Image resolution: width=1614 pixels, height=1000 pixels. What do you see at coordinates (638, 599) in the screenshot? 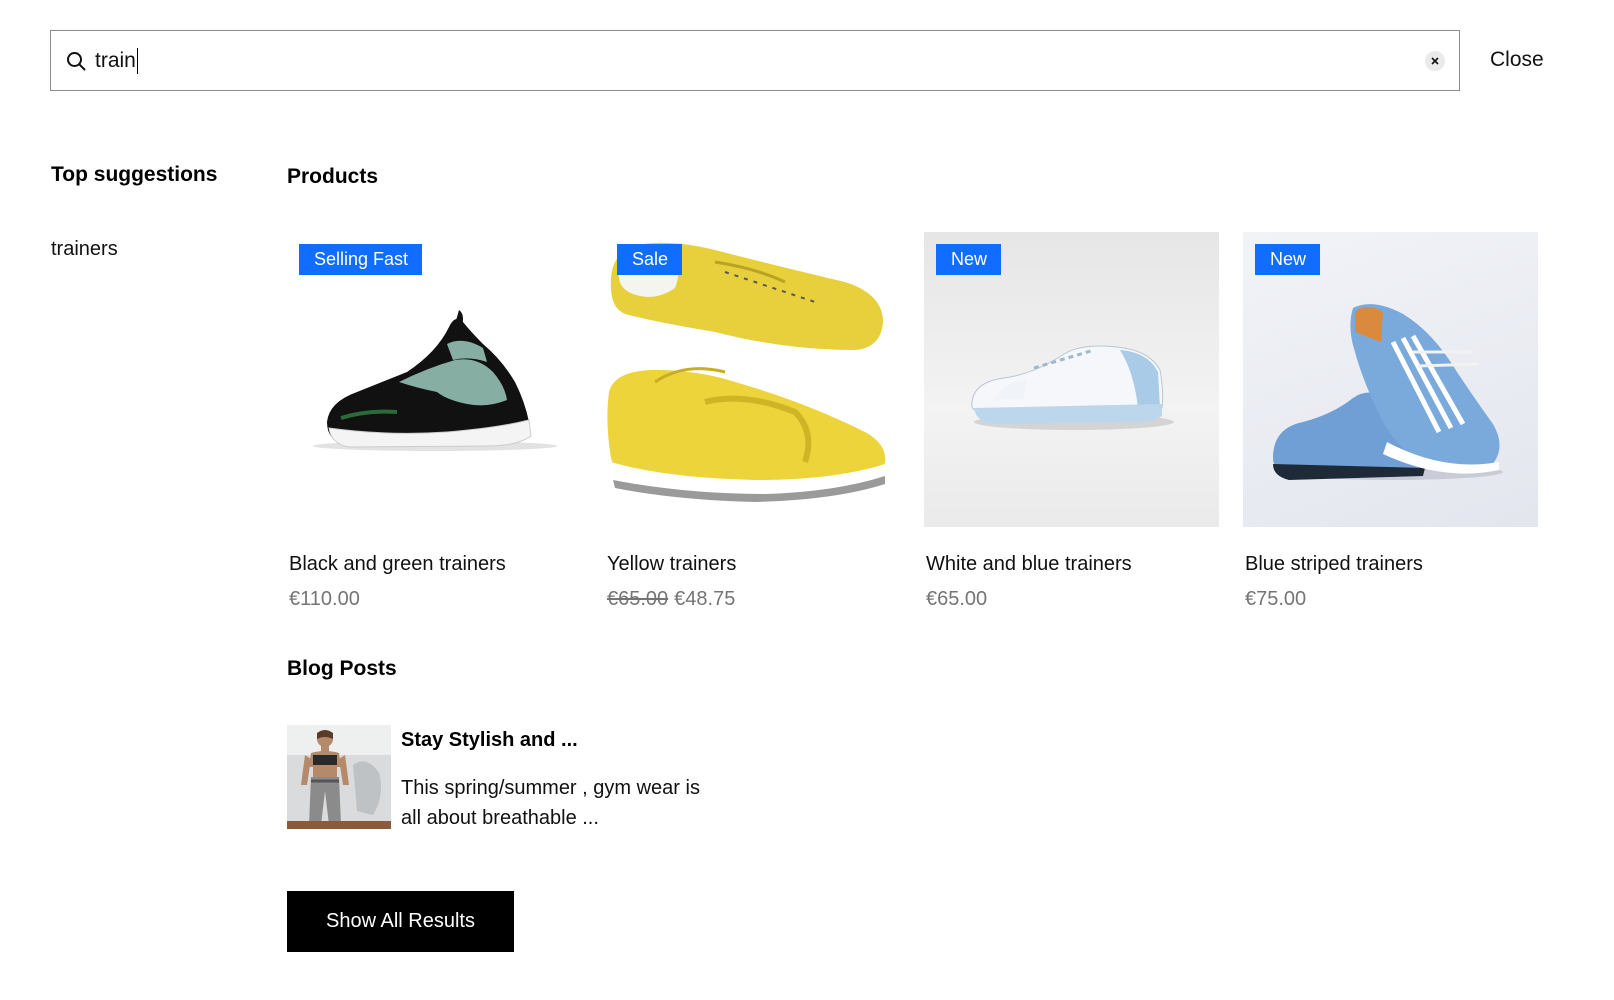
I see `product-old-price: €65.00` at bounding box center [638, 599].